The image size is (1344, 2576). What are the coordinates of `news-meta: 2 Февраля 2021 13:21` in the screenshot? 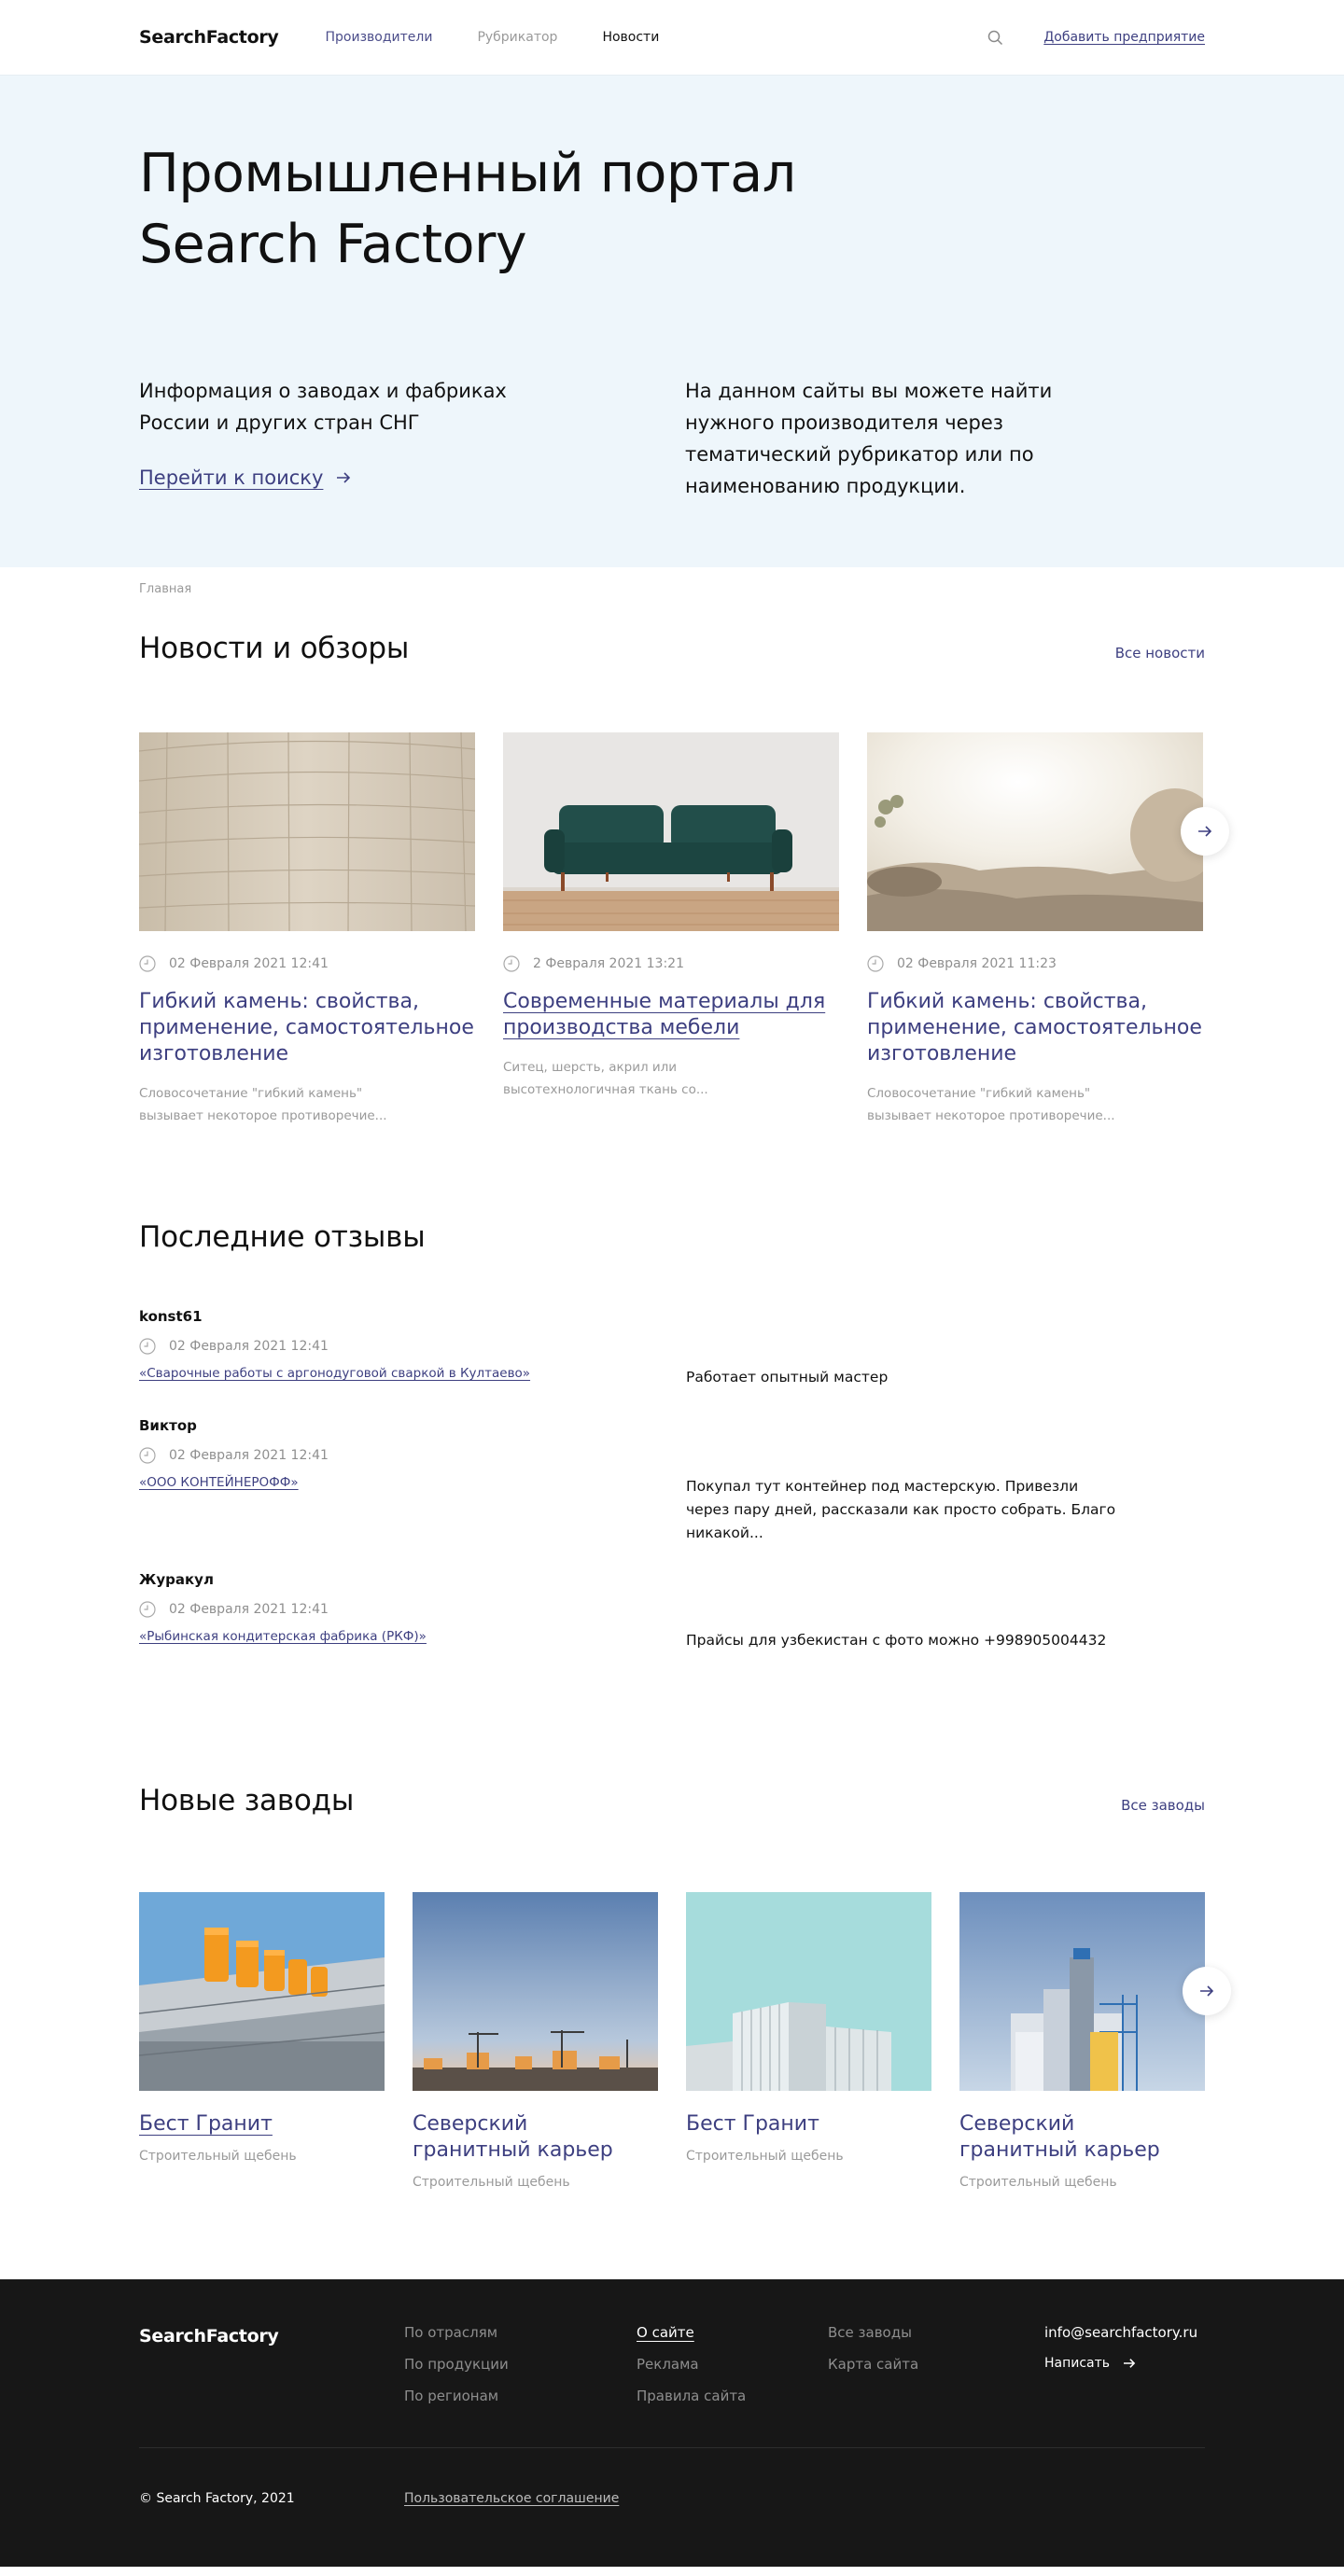 It's located at (671, 963).